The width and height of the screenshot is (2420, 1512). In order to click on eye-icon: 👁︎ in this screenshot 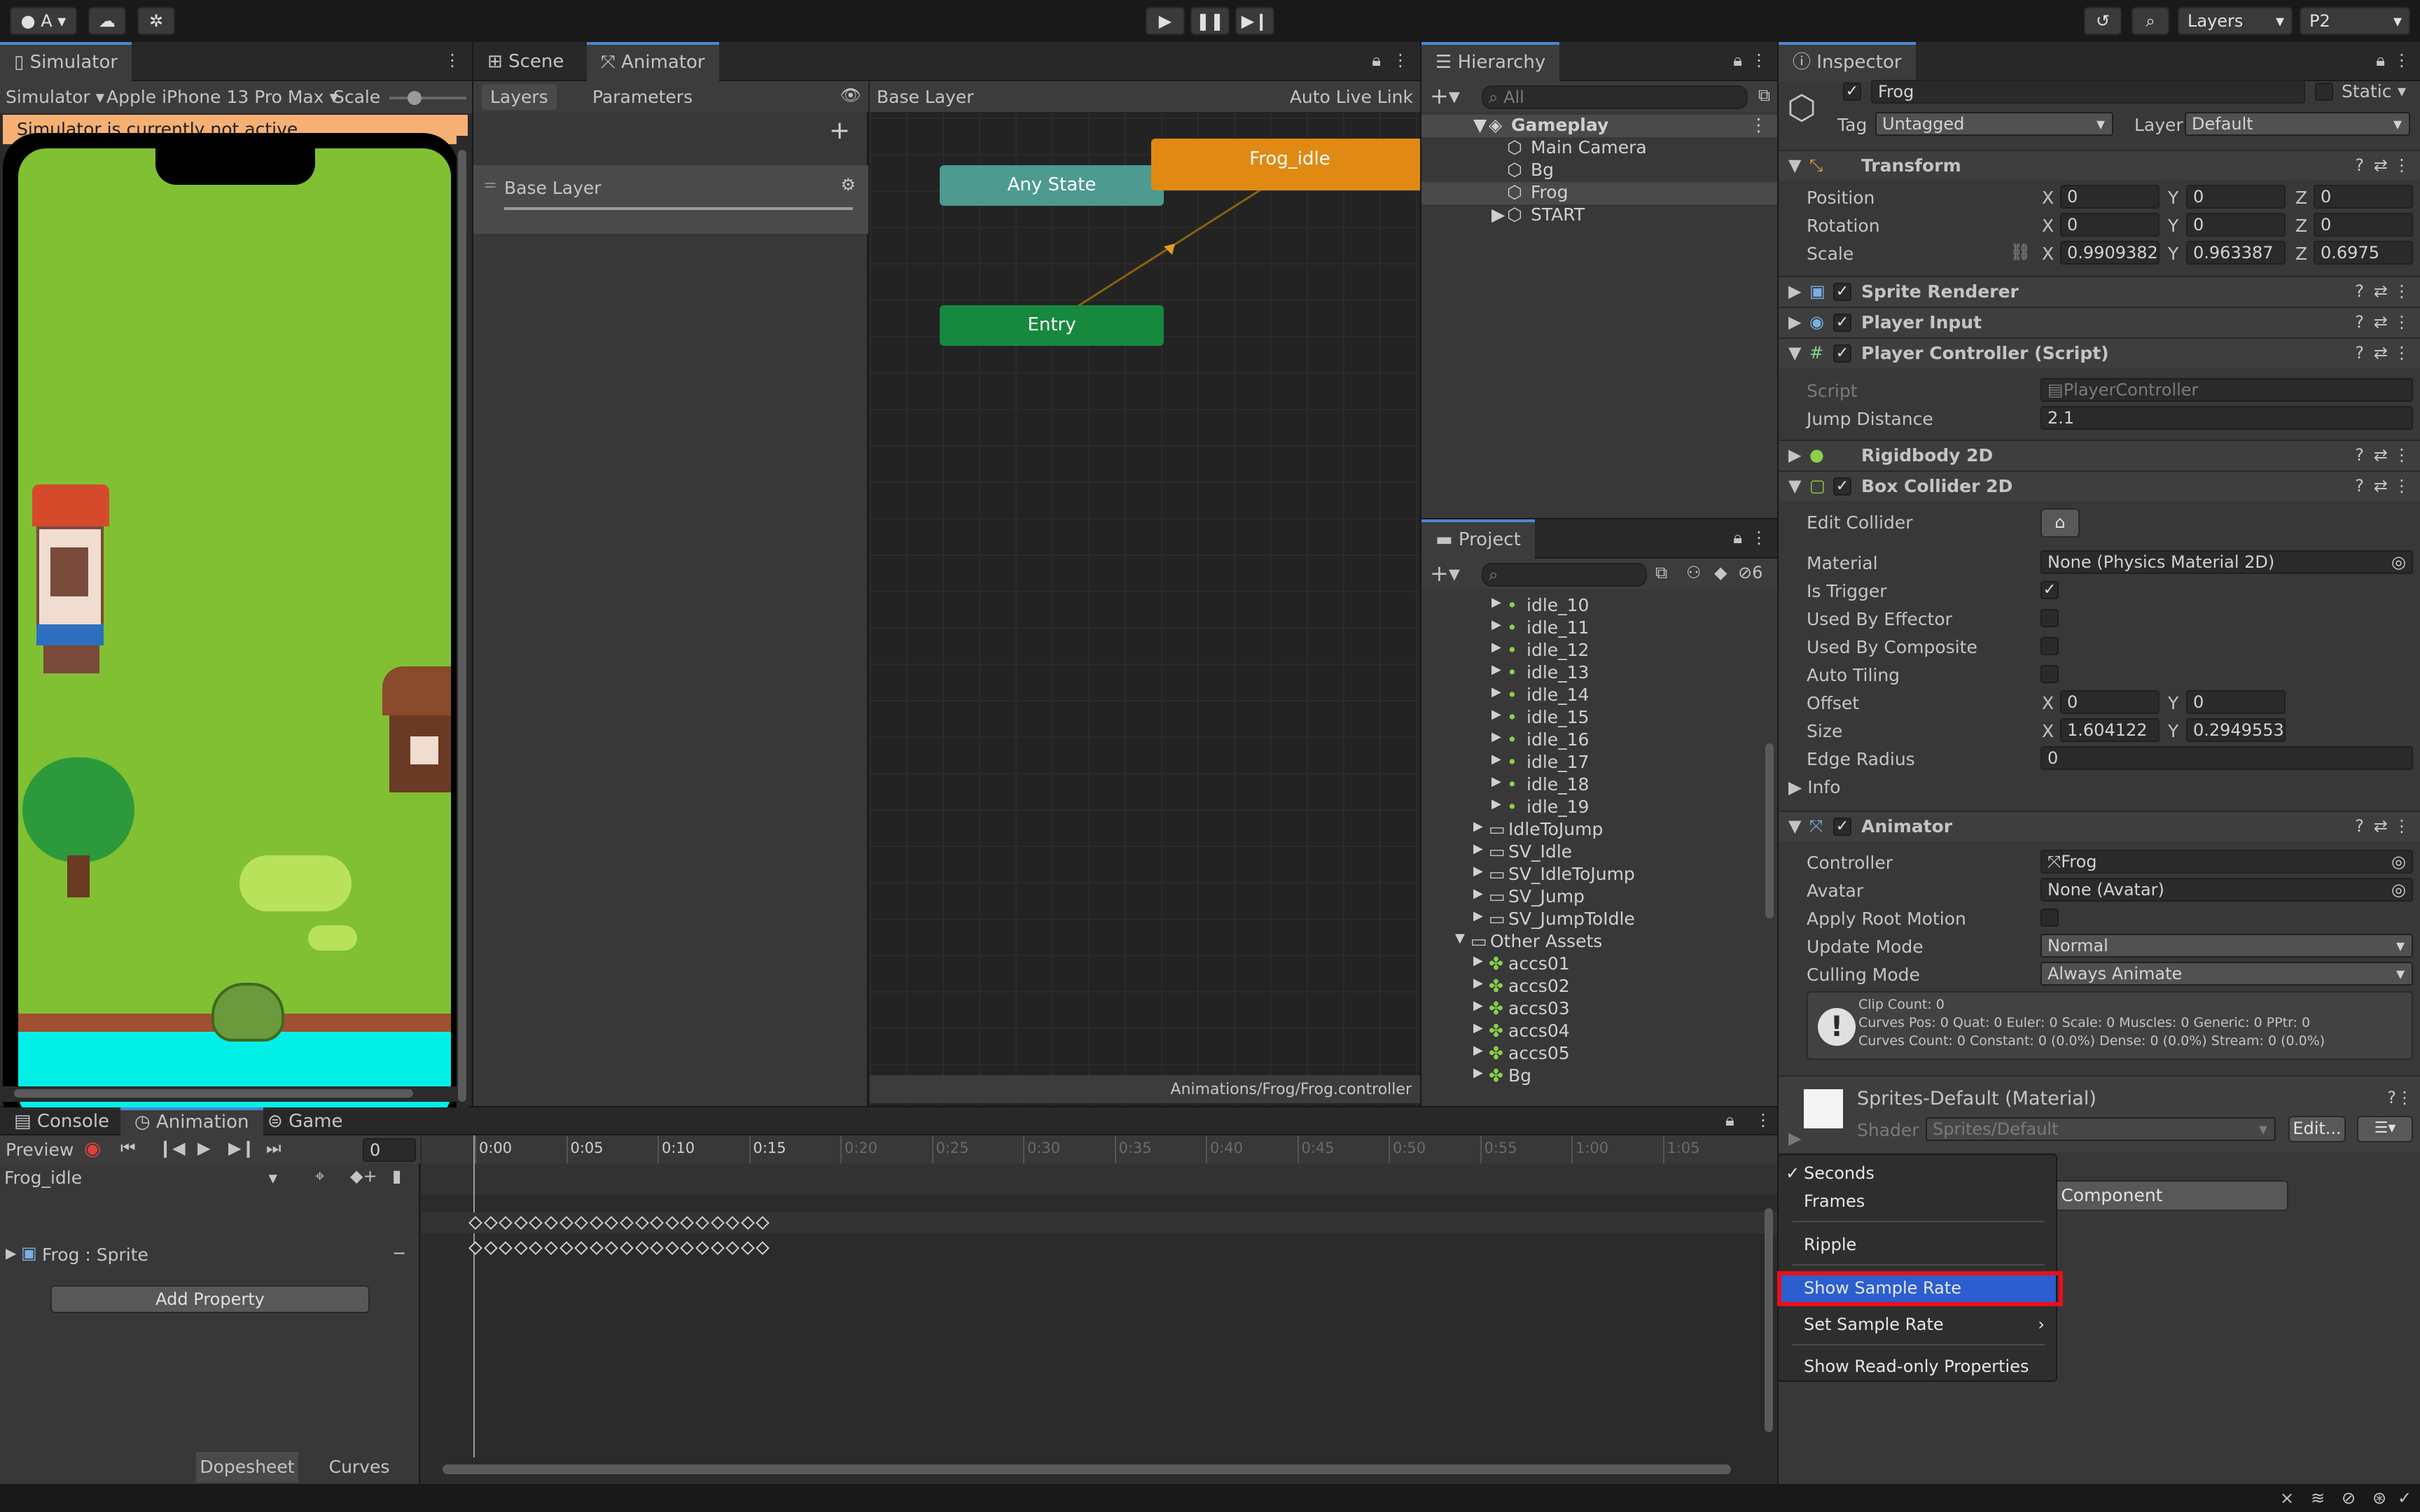, I will do `click(850, 95)`.